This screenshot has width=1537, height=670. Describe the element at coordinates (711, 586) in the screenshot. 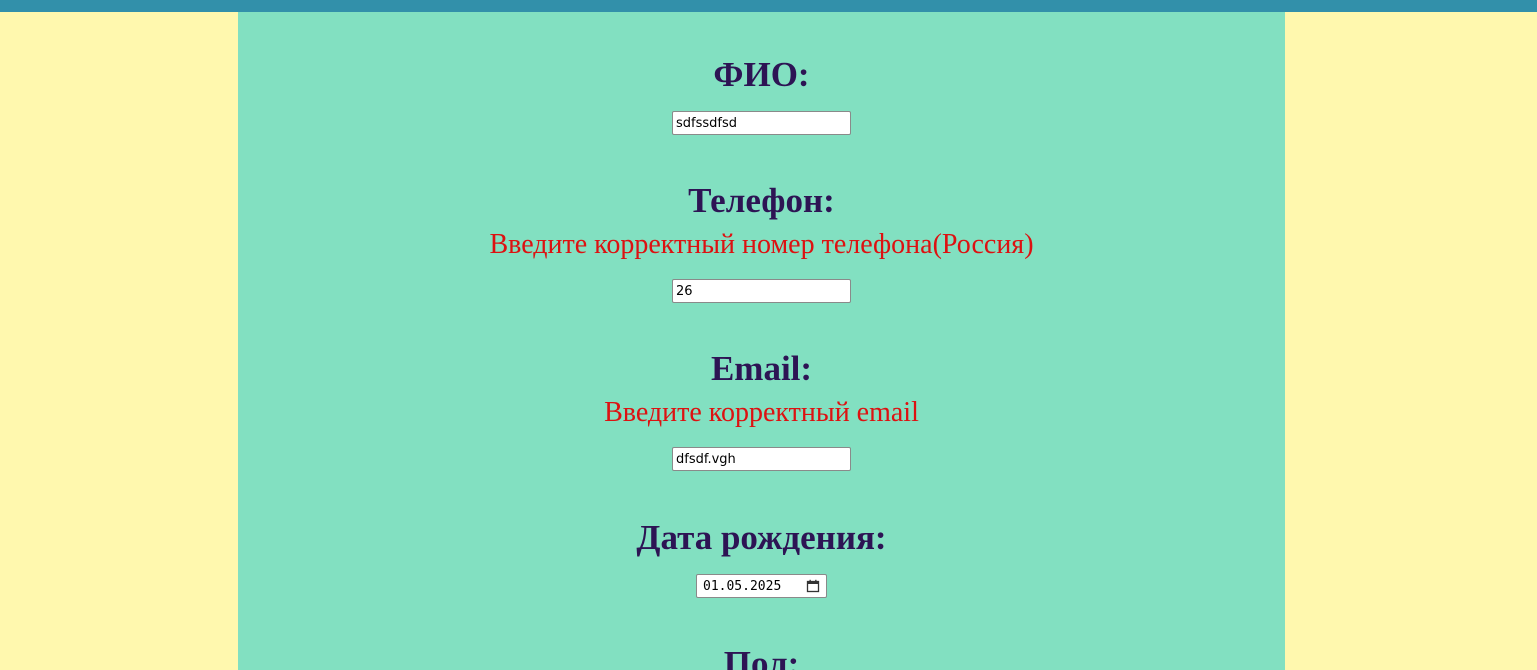

I see `birthdate-day: 01` at that location.